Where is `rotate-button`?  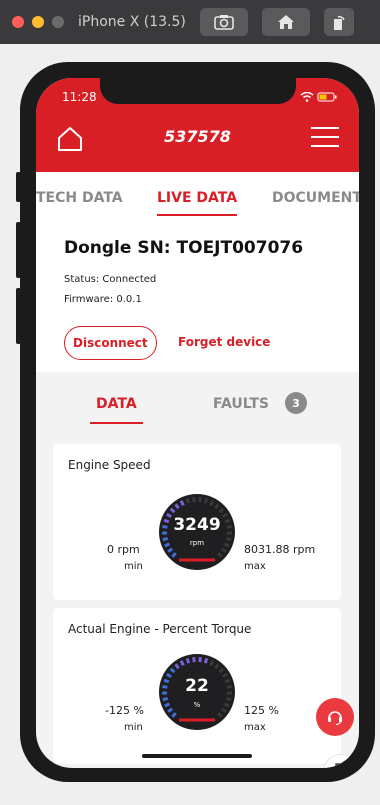 rotate-button is located at coordinates (338, 22).